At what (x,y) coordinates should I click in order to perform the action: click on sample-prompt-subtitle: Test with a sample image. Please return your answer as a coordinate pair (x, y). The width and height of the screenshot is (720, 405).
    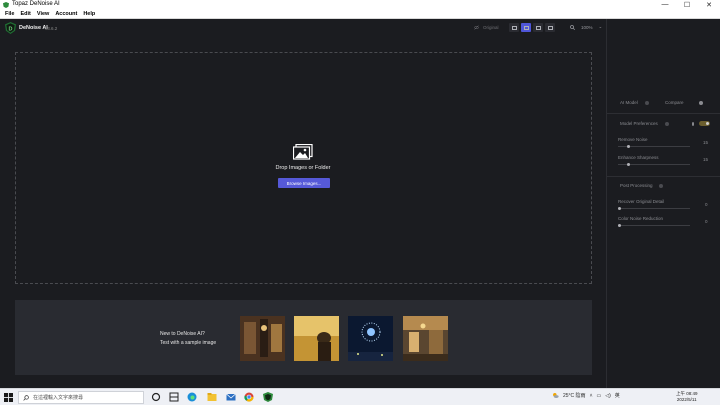
    Looking at the image, I should click on (188, 343).